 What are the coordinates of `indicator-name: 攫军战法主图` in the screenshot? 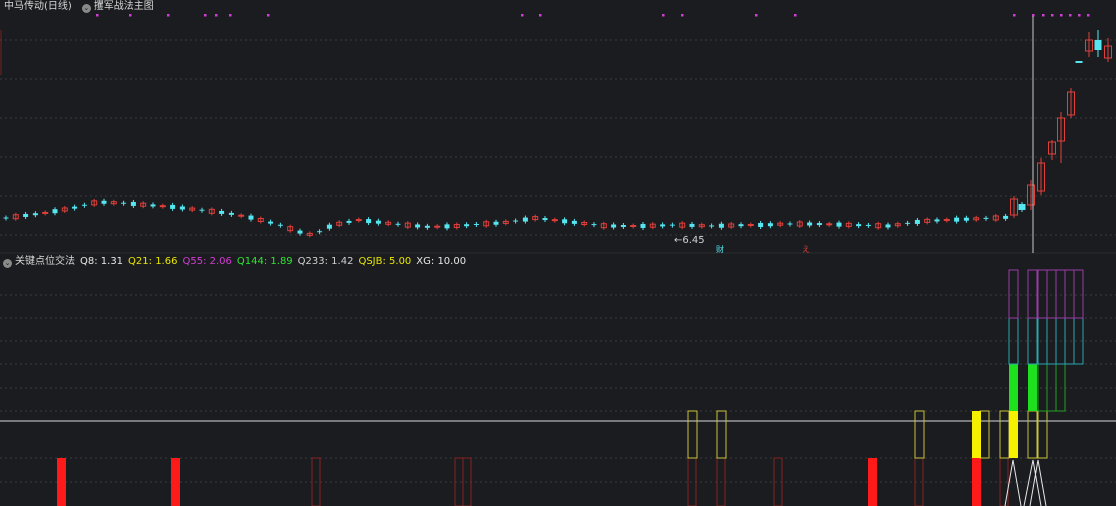 It's located at (124, 6).